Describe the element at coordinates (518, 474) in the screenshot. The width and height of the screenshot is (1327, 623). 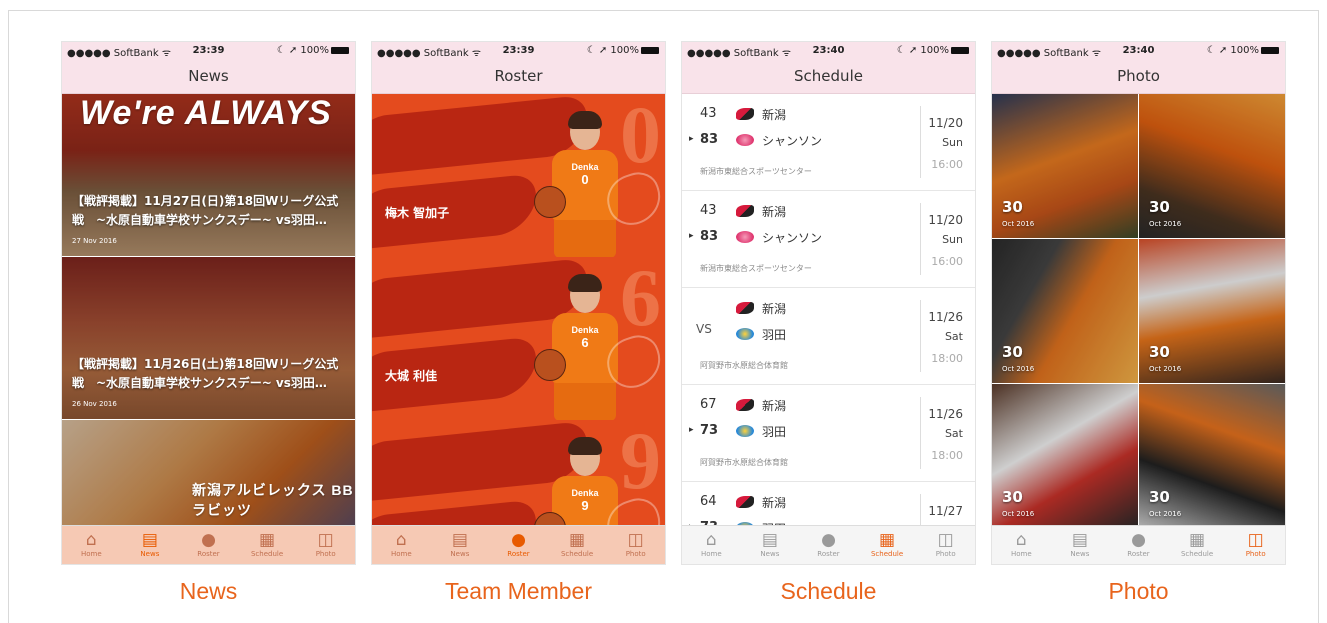
I see `roster-list-item: 9 Denka 9` at that location.